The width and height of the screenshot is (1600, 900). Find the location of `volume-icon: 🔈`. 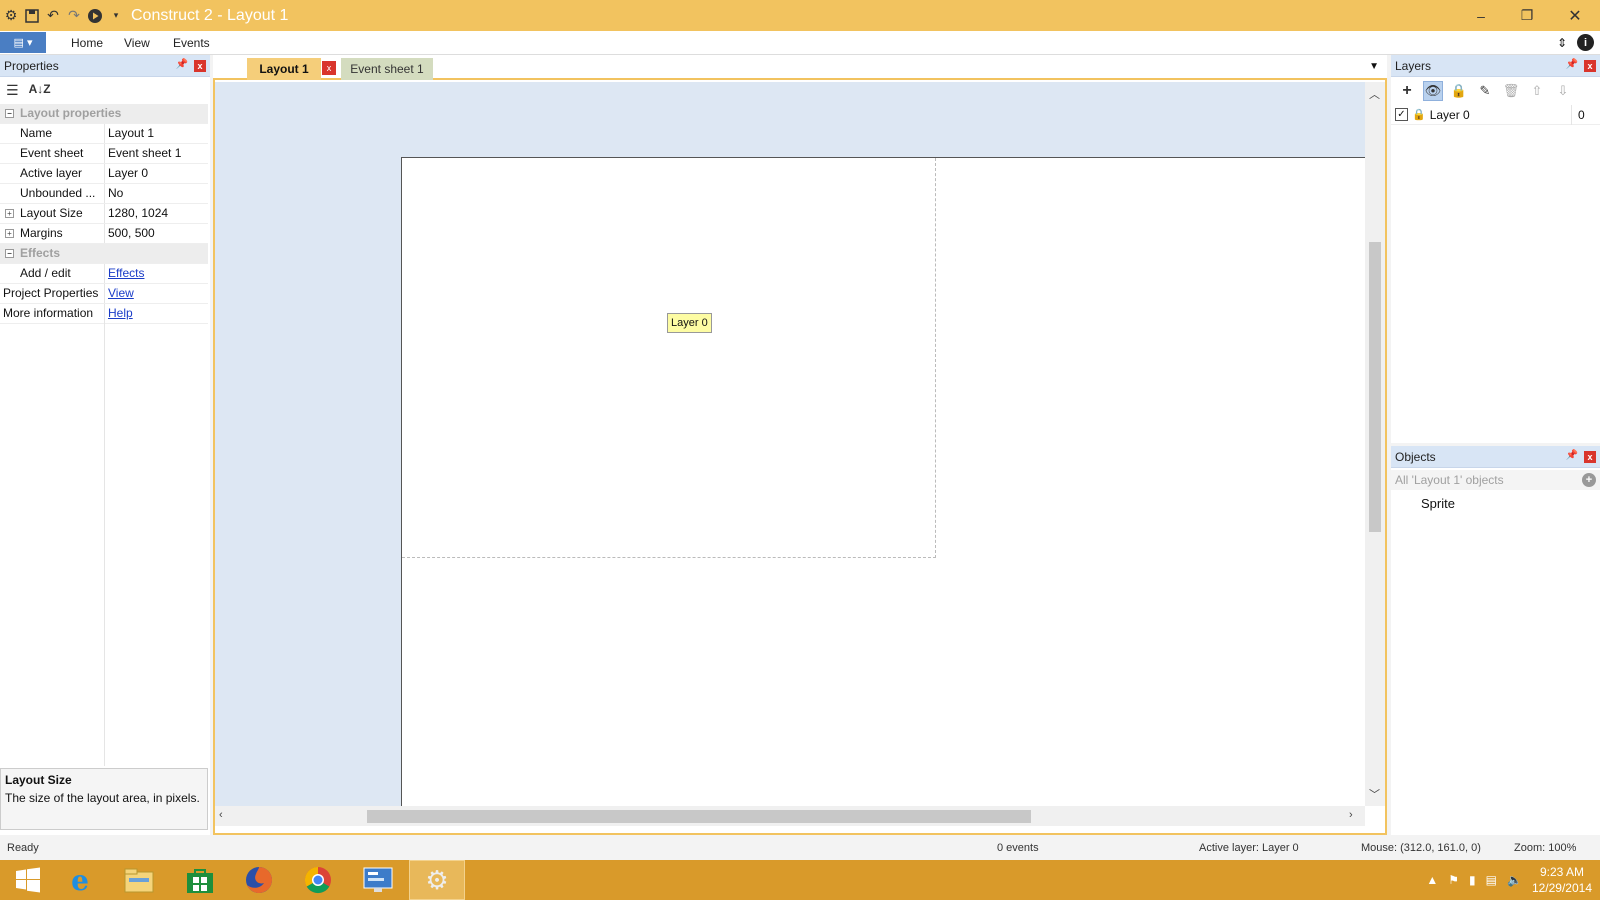

volume-icon: 🔈 is located at coordinates (1514, 880).